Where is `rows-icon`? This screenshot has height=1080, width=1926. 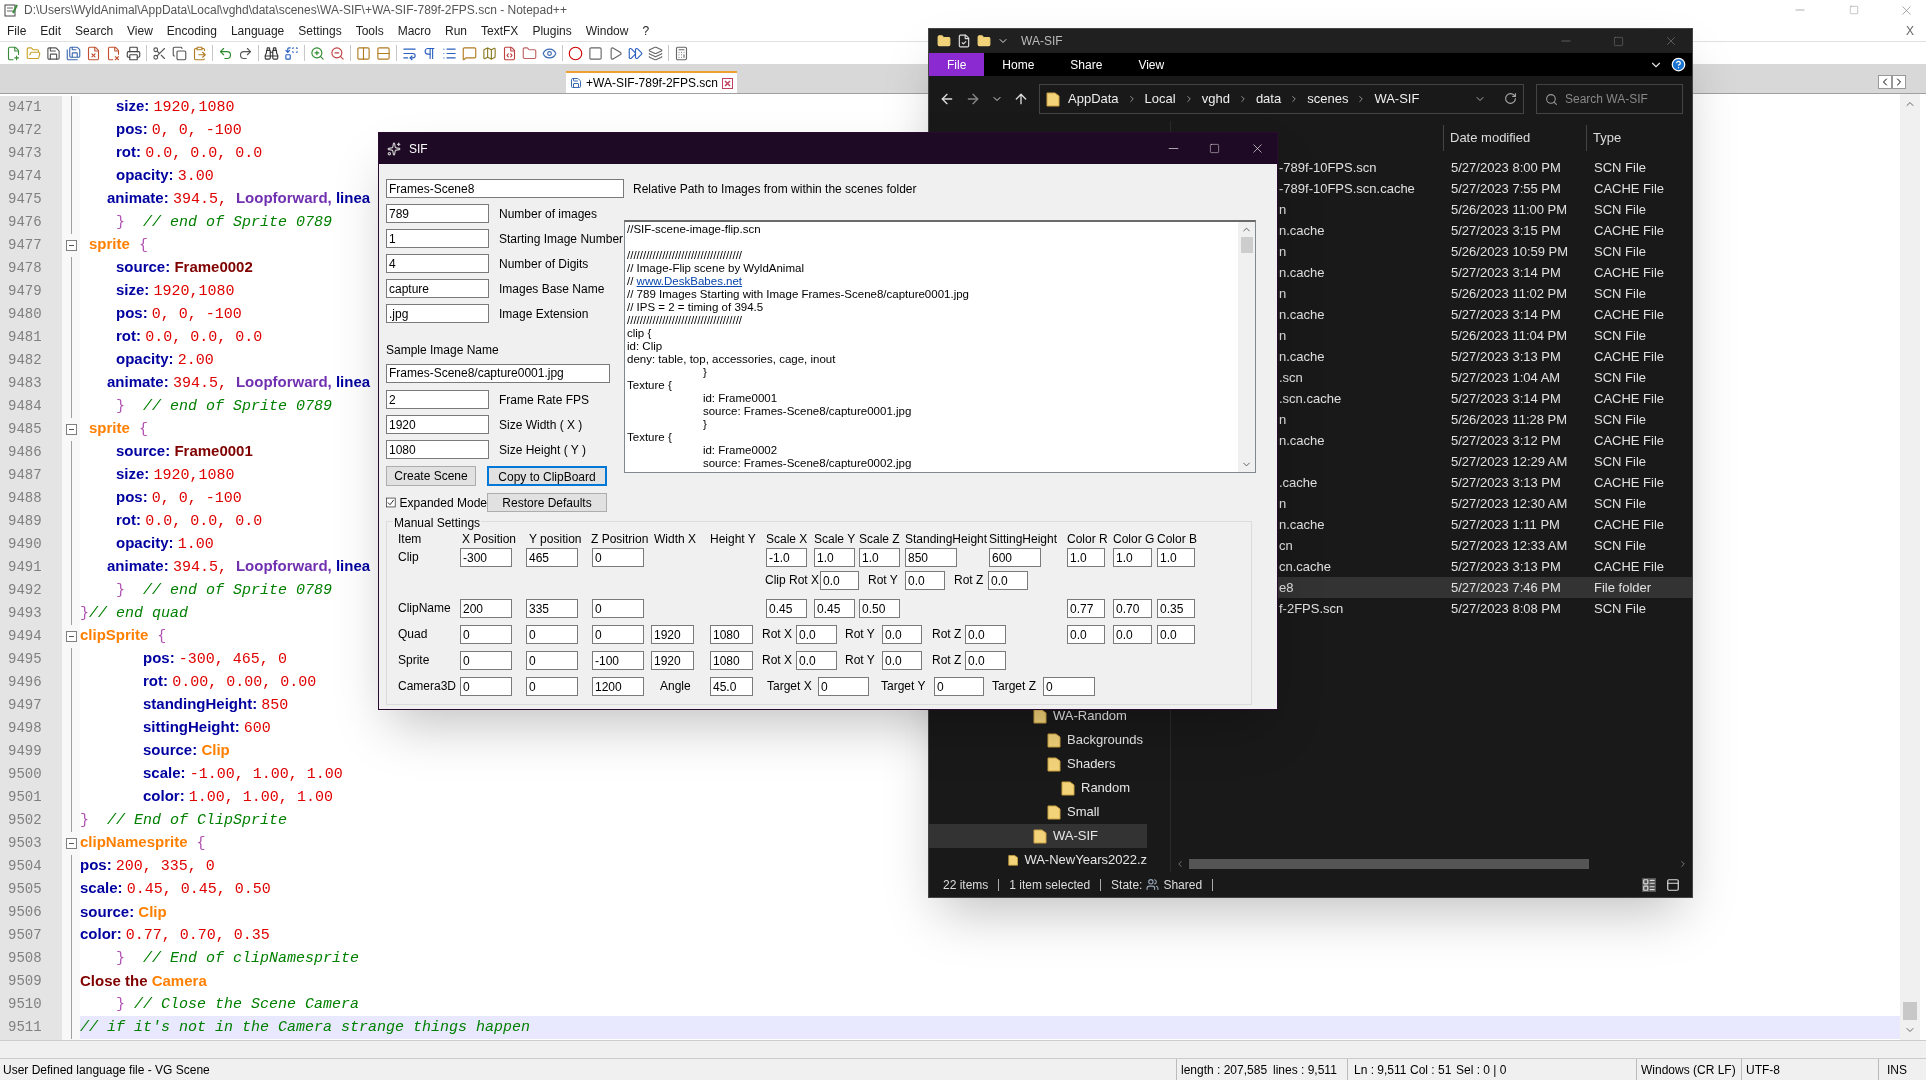 rows-icon is located at coordinates (383, 53).